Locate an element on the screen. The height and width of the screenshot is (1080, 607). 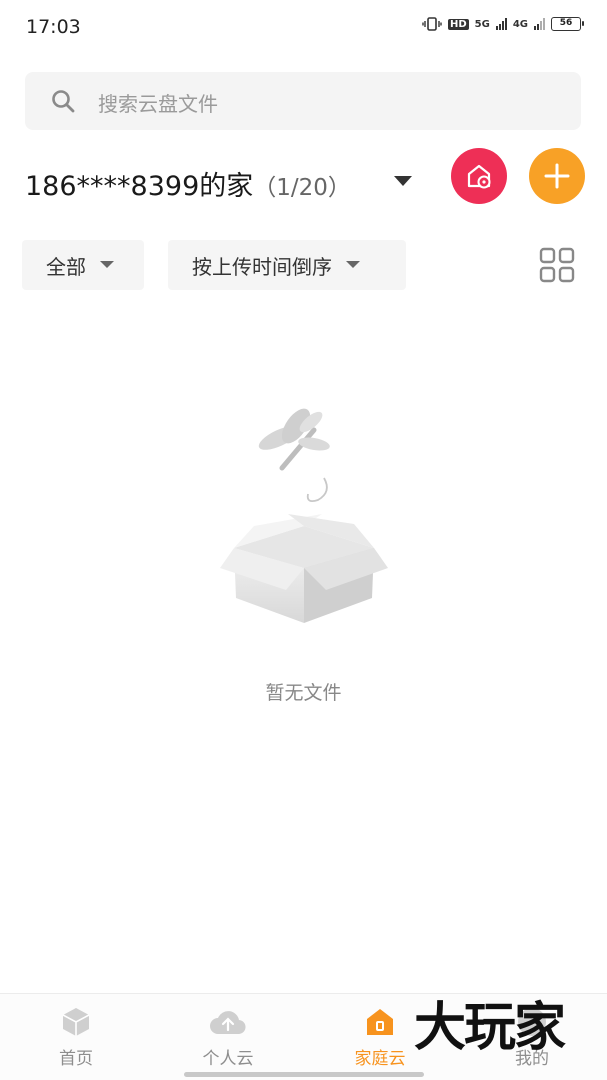
family-selector: 186****8399的家（1/20） is located at coordinates (188, 183).